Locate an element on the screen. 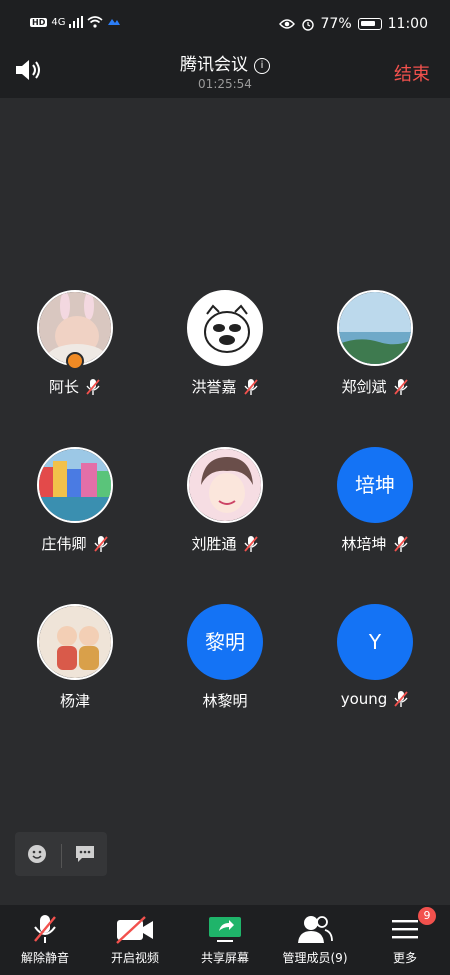 Image resolution: width=450 pixels, height=975 pixels. participant-name: 洪誉嘉 is located at coordinates (214, 387).